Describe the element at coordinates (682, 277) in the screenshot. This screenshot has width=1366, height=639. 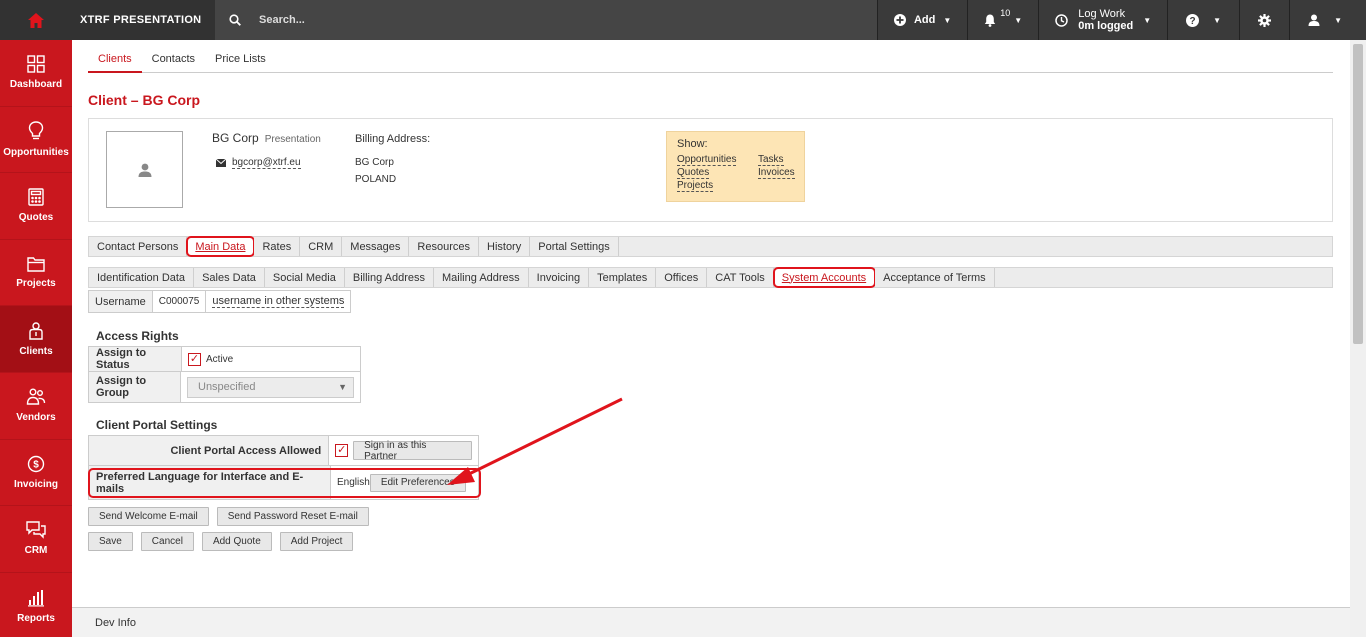
I see `tab-offices: Offices` at that location.